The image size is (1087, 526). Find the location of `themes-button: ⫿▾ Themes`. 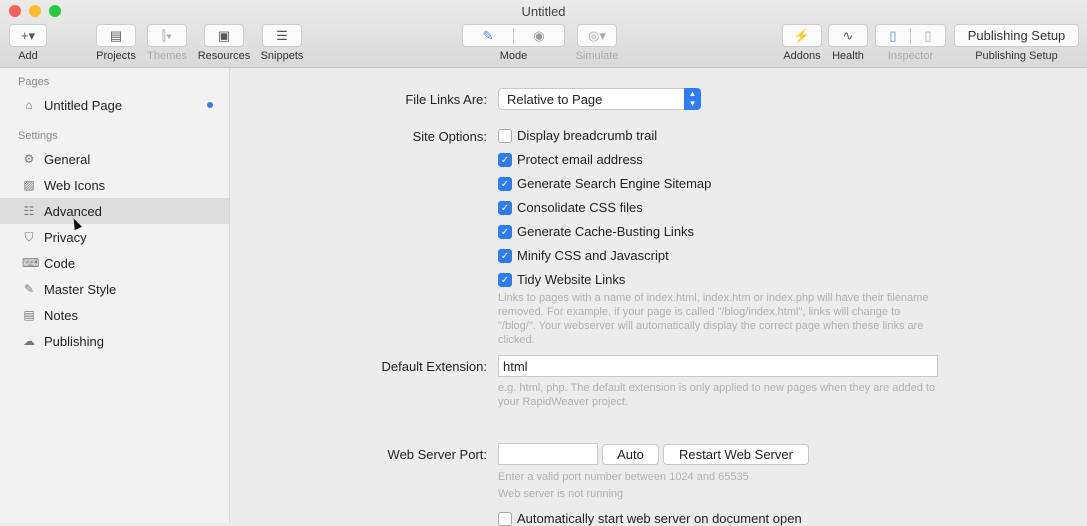

themes-button: ⫿▾ Themes is located at coordinates (167, 43).